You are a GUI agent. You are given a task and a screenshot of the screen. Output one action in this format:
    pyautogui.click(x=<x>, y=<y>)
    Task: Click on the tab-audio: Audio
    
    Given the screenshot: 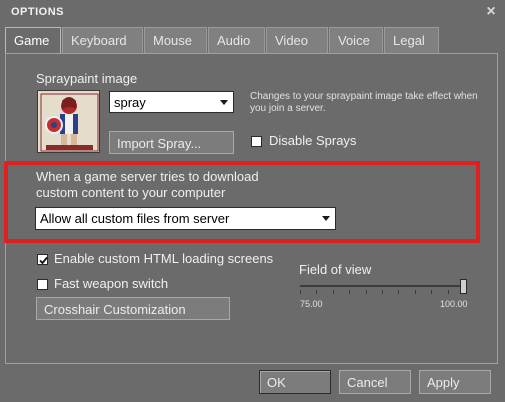 What is the action you would take?
    pyautogui.click(x=236, y=40)
    